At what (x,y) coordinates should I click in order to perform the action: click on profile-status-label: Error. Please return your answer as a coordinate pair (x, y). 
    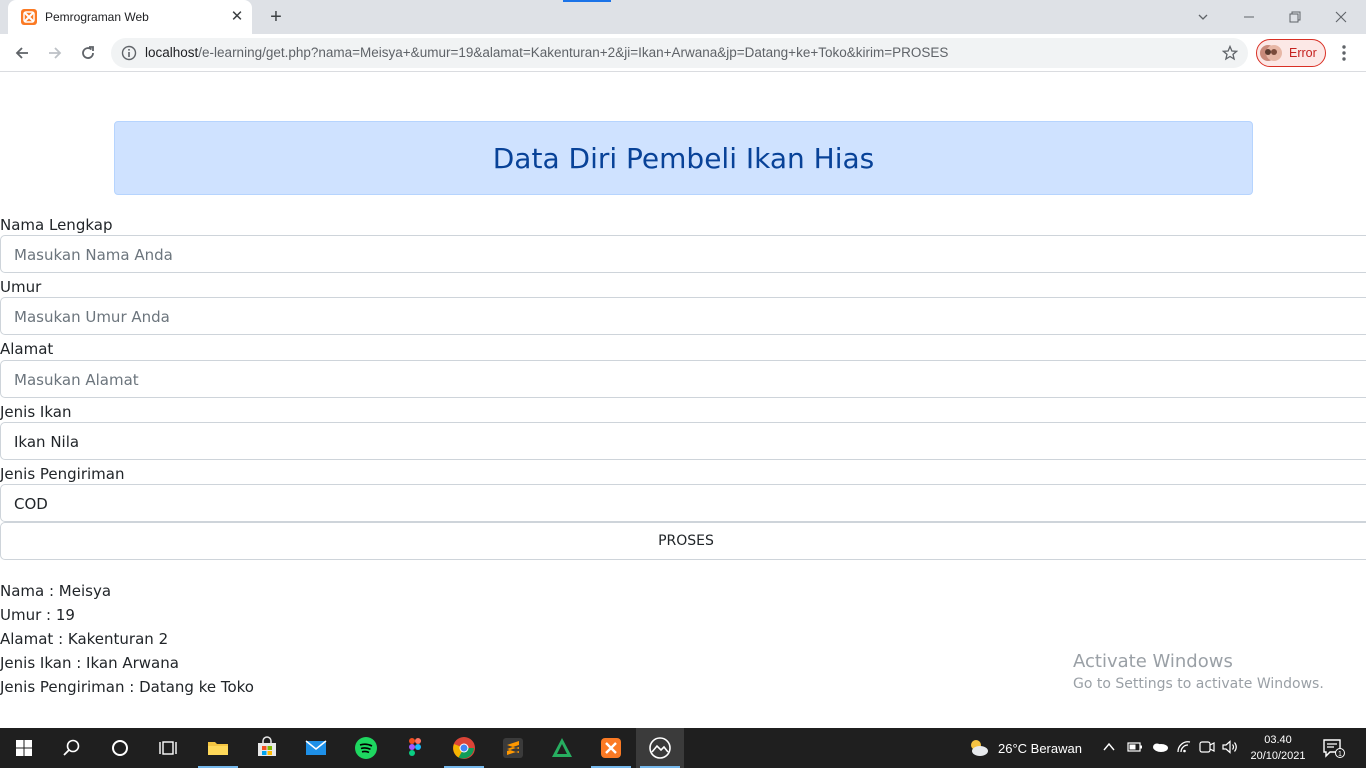
    Looking at the image, I should click on (1303, 53).